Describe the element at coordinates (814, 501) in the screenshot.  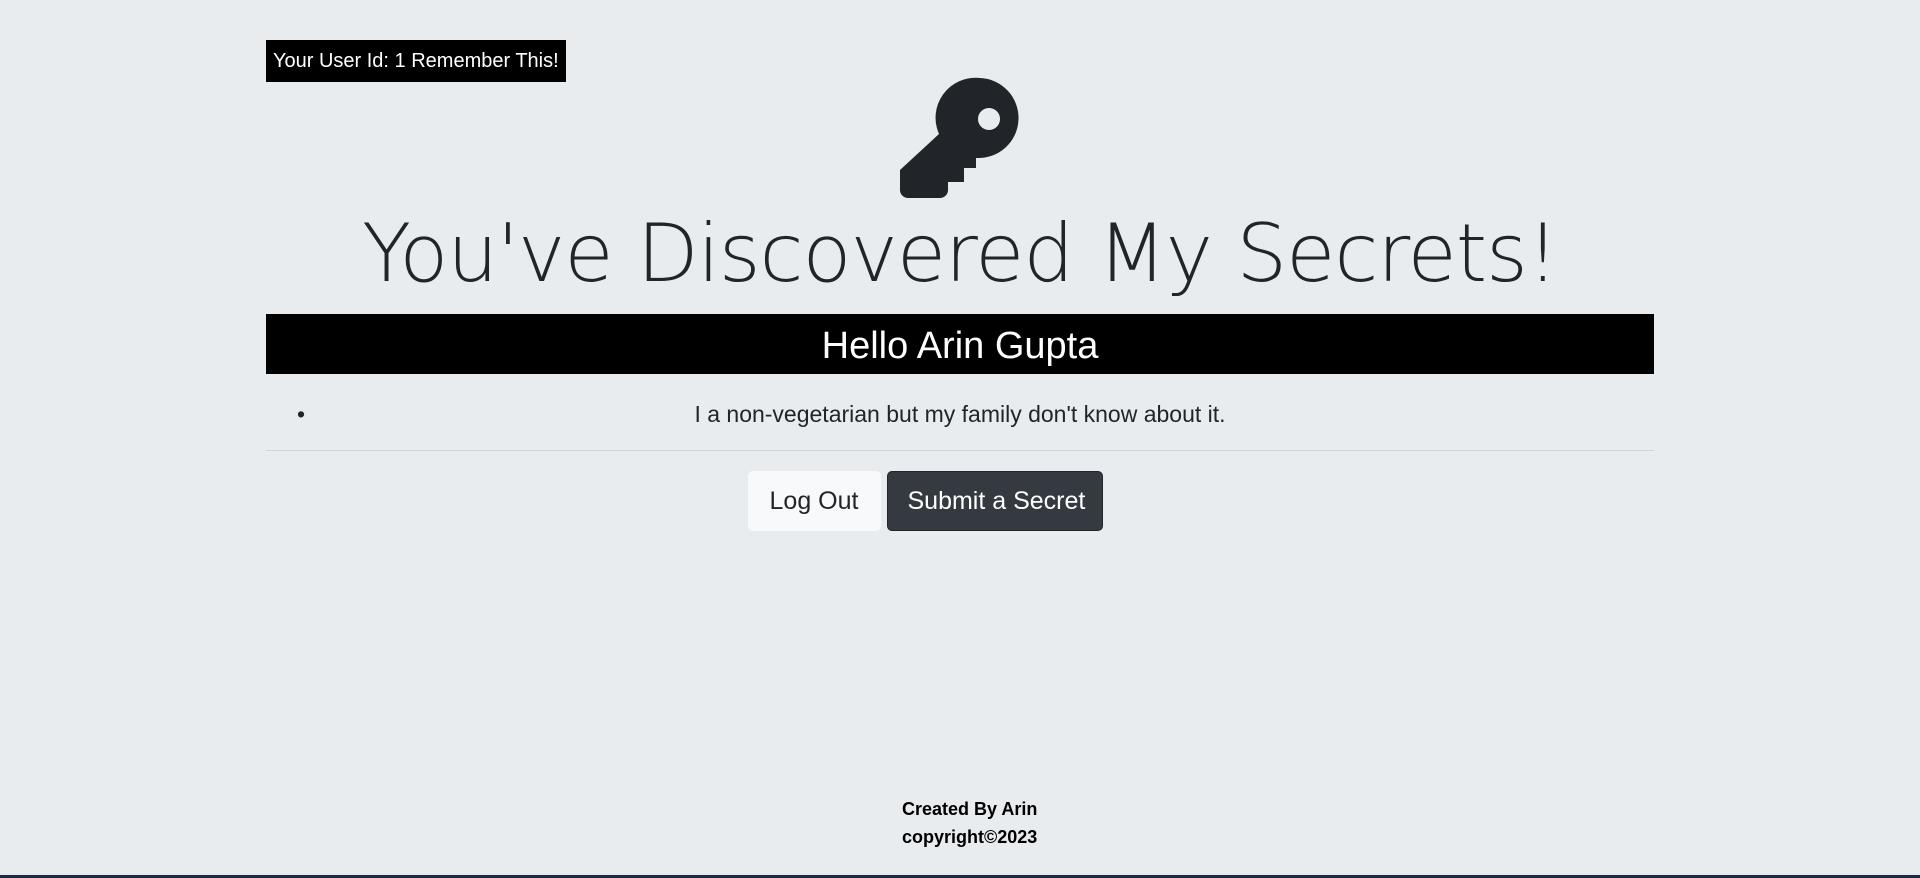
I see `log-out-button: Log Out` at that location.